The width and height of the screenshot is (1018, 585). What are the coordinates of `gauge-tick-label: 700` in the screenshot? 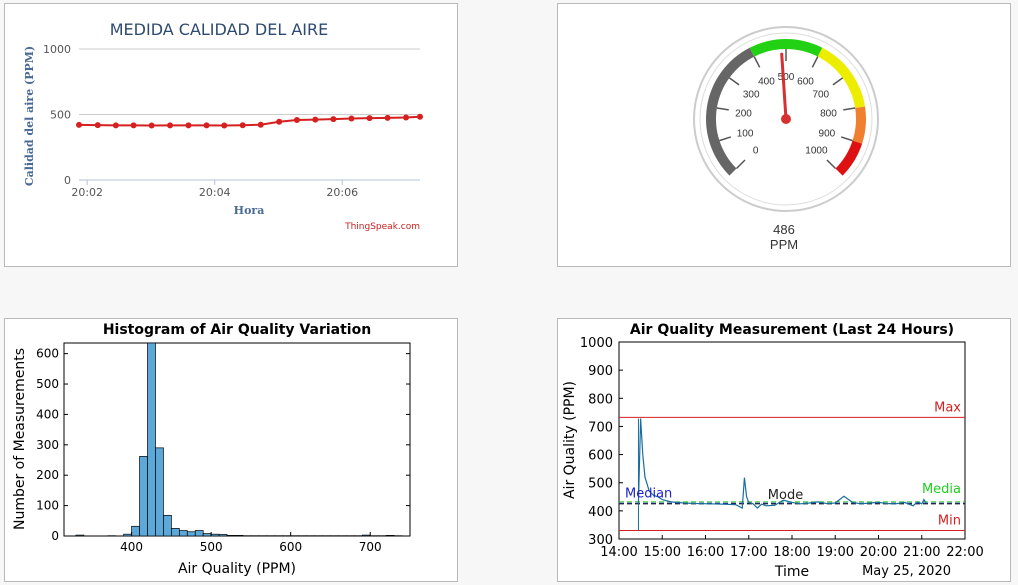 It's located at (820, 95).